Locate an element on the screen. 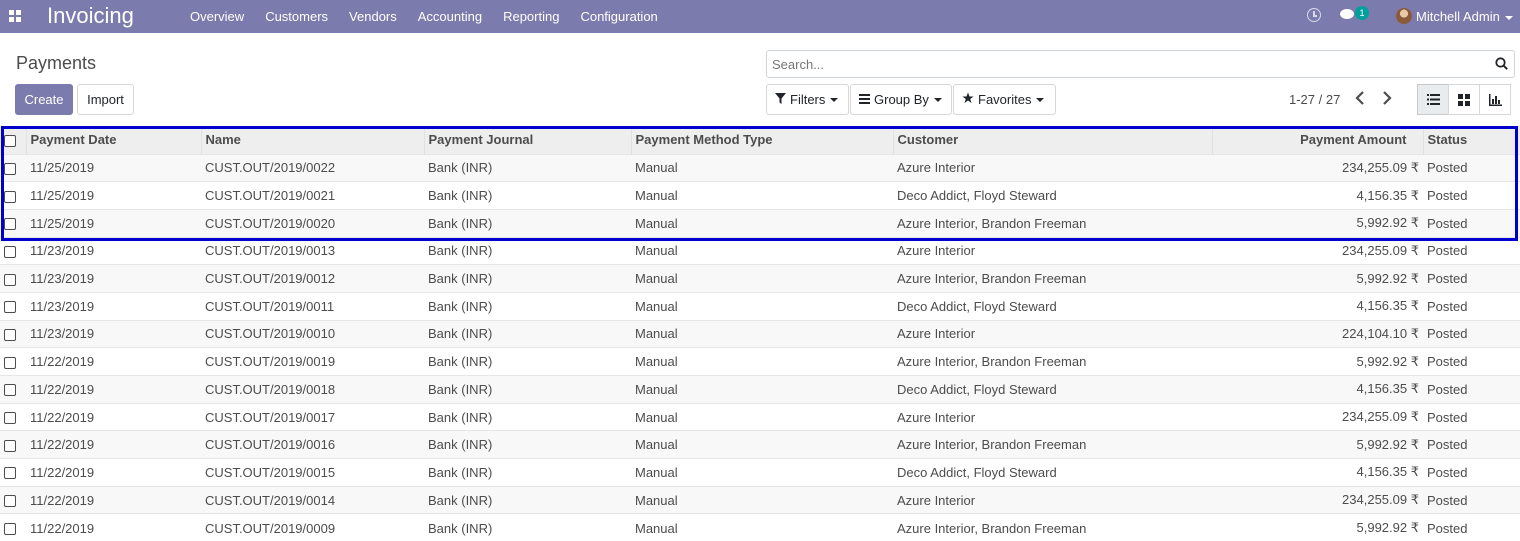 The height and width of the screenshot is (541, 1520). app-title: Invoicing is located at coordinates (90, 16).